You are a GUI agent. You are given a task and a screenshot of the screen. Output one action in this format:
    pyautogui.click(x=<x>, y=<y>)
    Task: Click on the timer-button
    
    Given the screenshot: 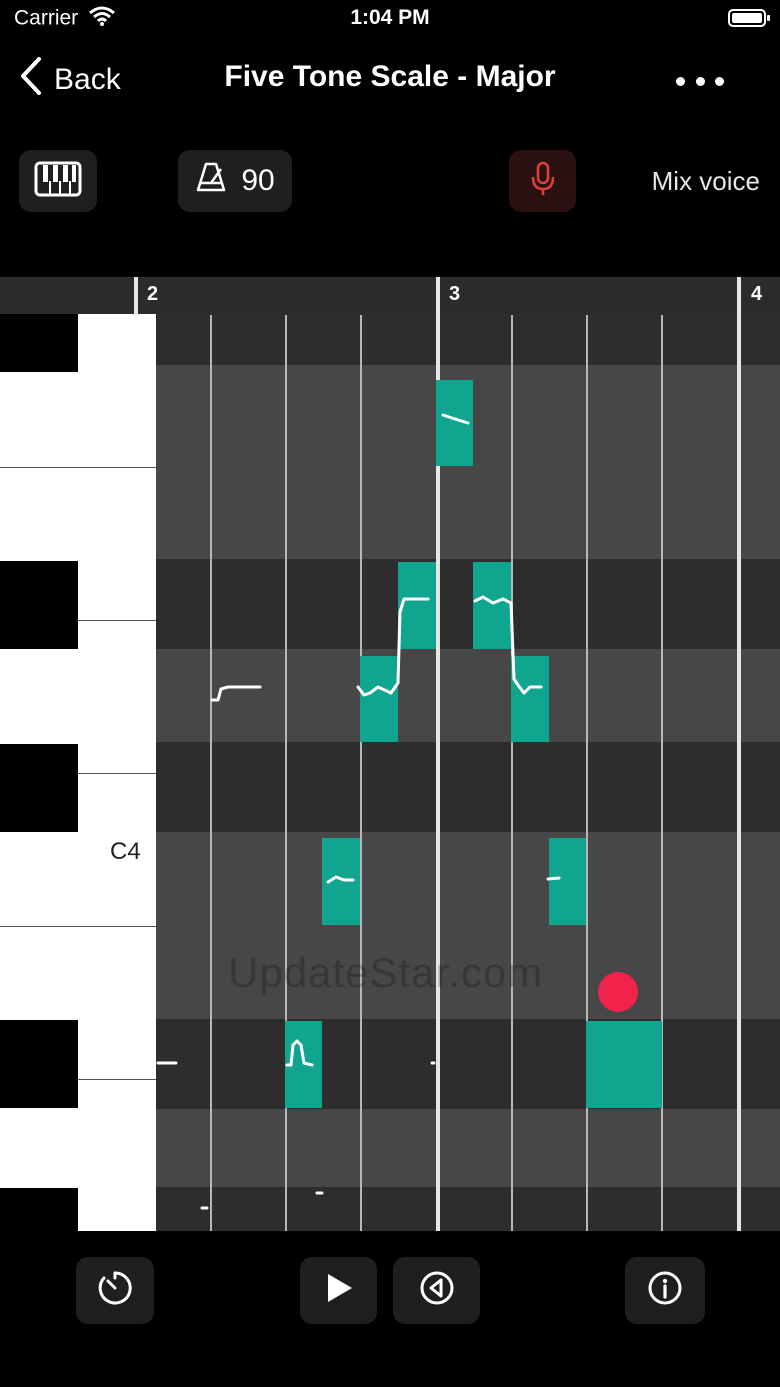 What is the action you would take?
    pyautogui.click(x=115, y=1290)
    